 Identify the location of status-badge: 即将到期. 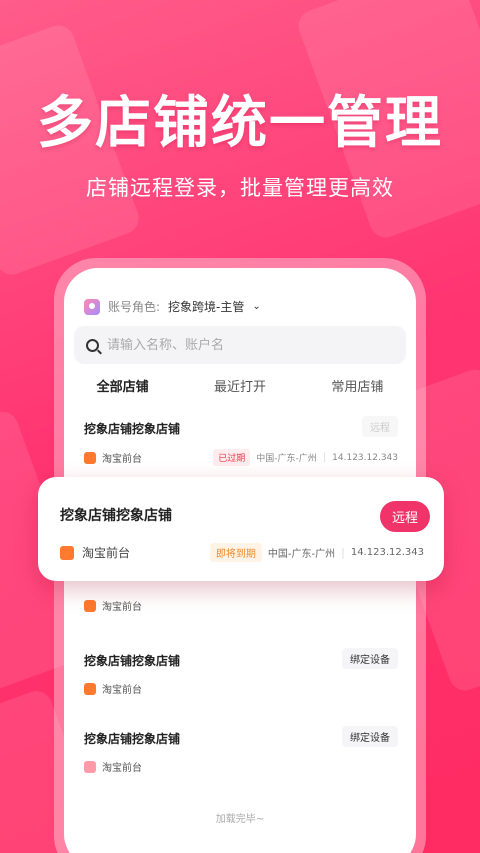
(235, 552).